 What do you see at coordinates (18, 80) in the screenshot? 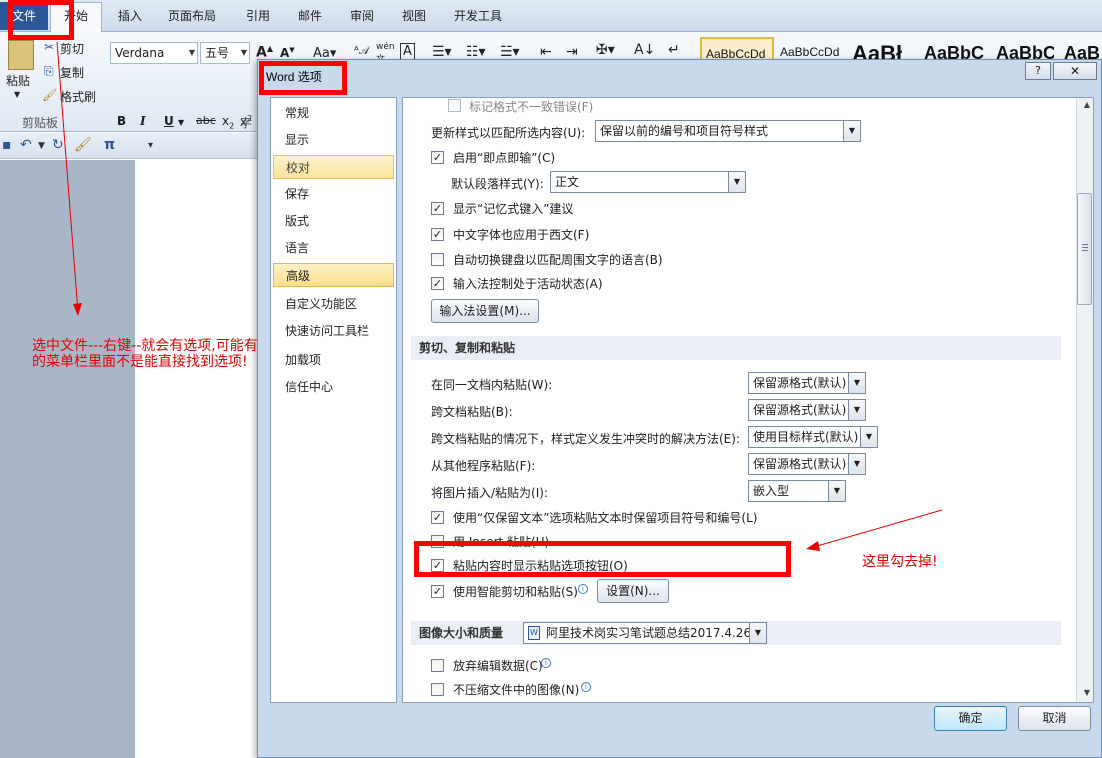
I see `paste-button: 粘贴` at bounding box center [18, 80].